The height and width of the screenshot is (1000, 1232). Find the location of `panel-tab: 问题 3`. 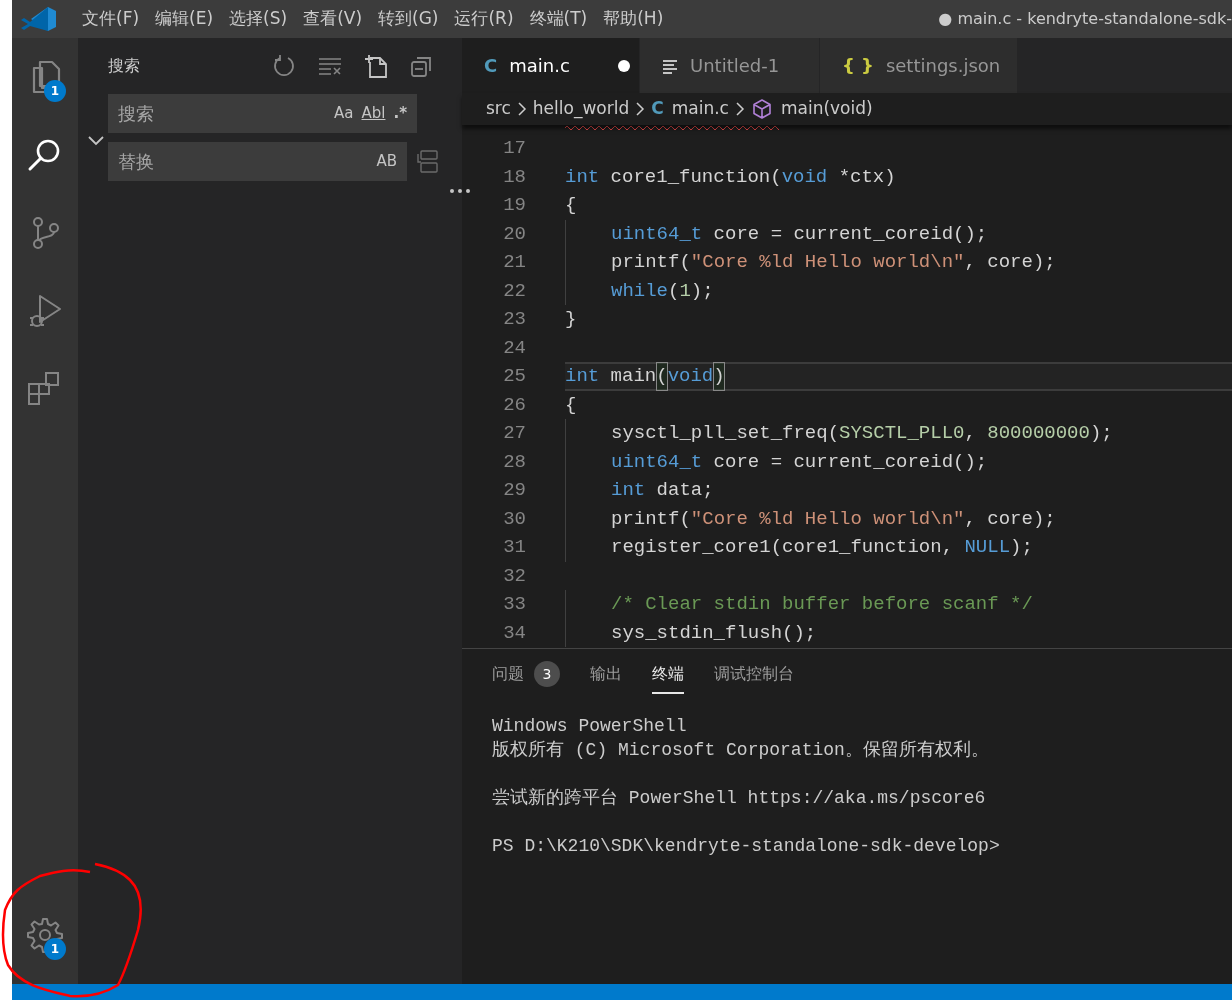

panel-tab: 问题 3 is located at coordinates (526, 675).